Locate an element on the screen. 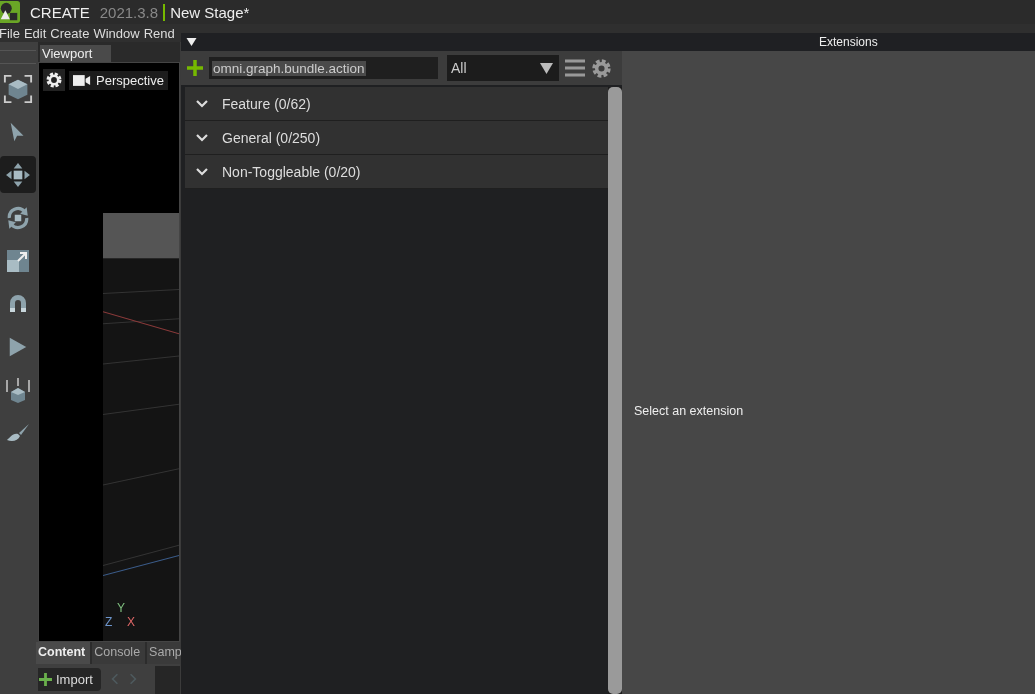 Image resolution: width=1035 pixels, height=694 pixels. filter-dropdown: All is located at coordinates (503, 68).